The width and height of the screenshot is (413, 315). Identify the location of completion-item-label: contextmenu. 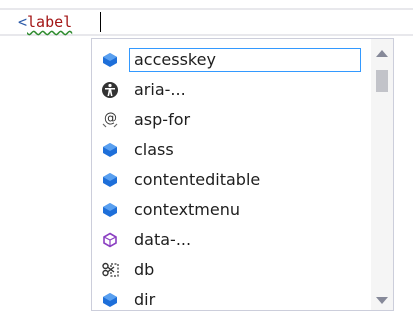
(187, 209).